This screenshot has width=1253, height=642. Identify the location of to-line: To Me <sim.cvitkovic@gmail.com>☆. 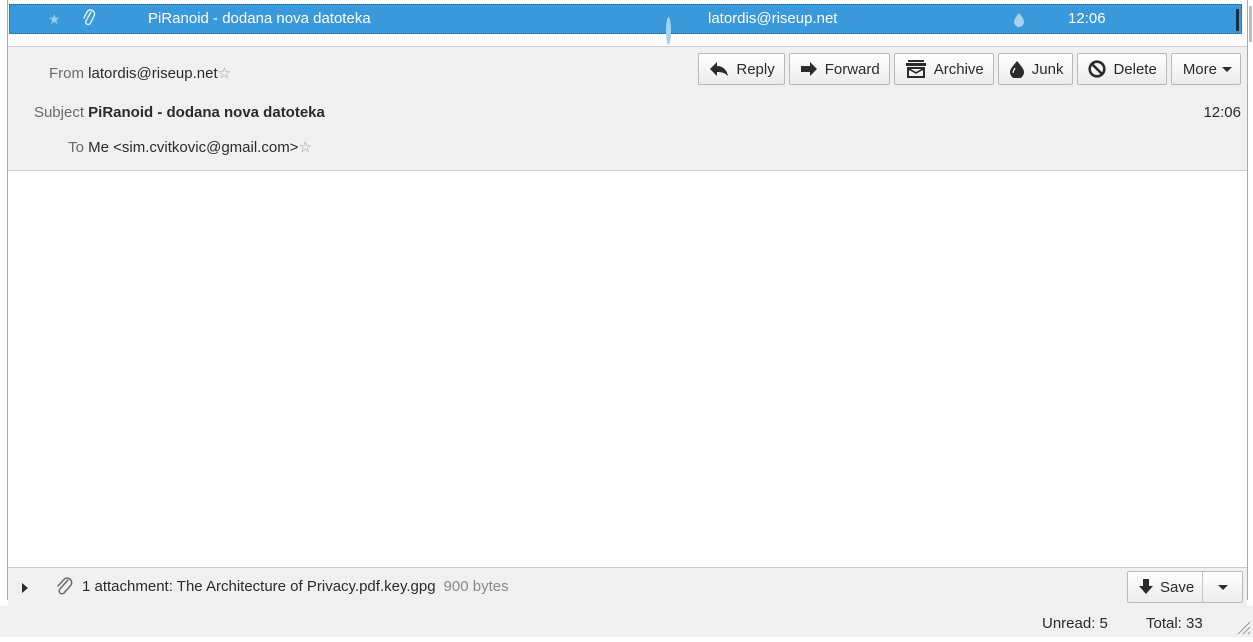
(164, 148).